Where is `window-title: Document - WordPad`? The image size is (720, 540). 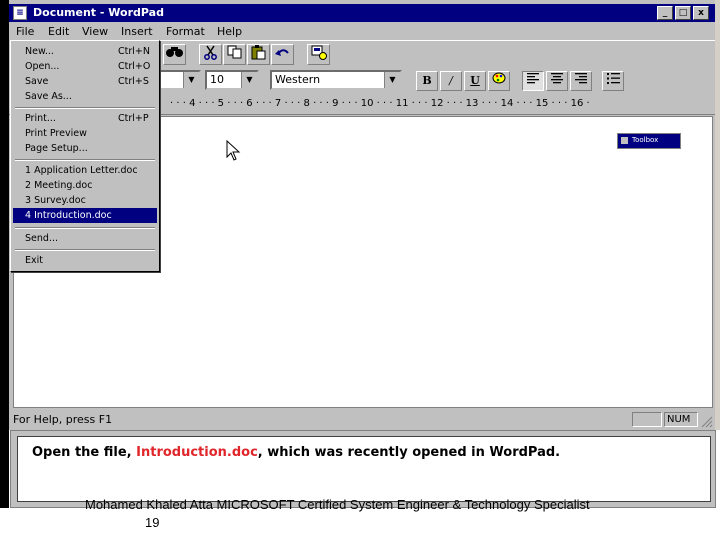 window-title: Document - WordPad is located at coordinates (98, 12).